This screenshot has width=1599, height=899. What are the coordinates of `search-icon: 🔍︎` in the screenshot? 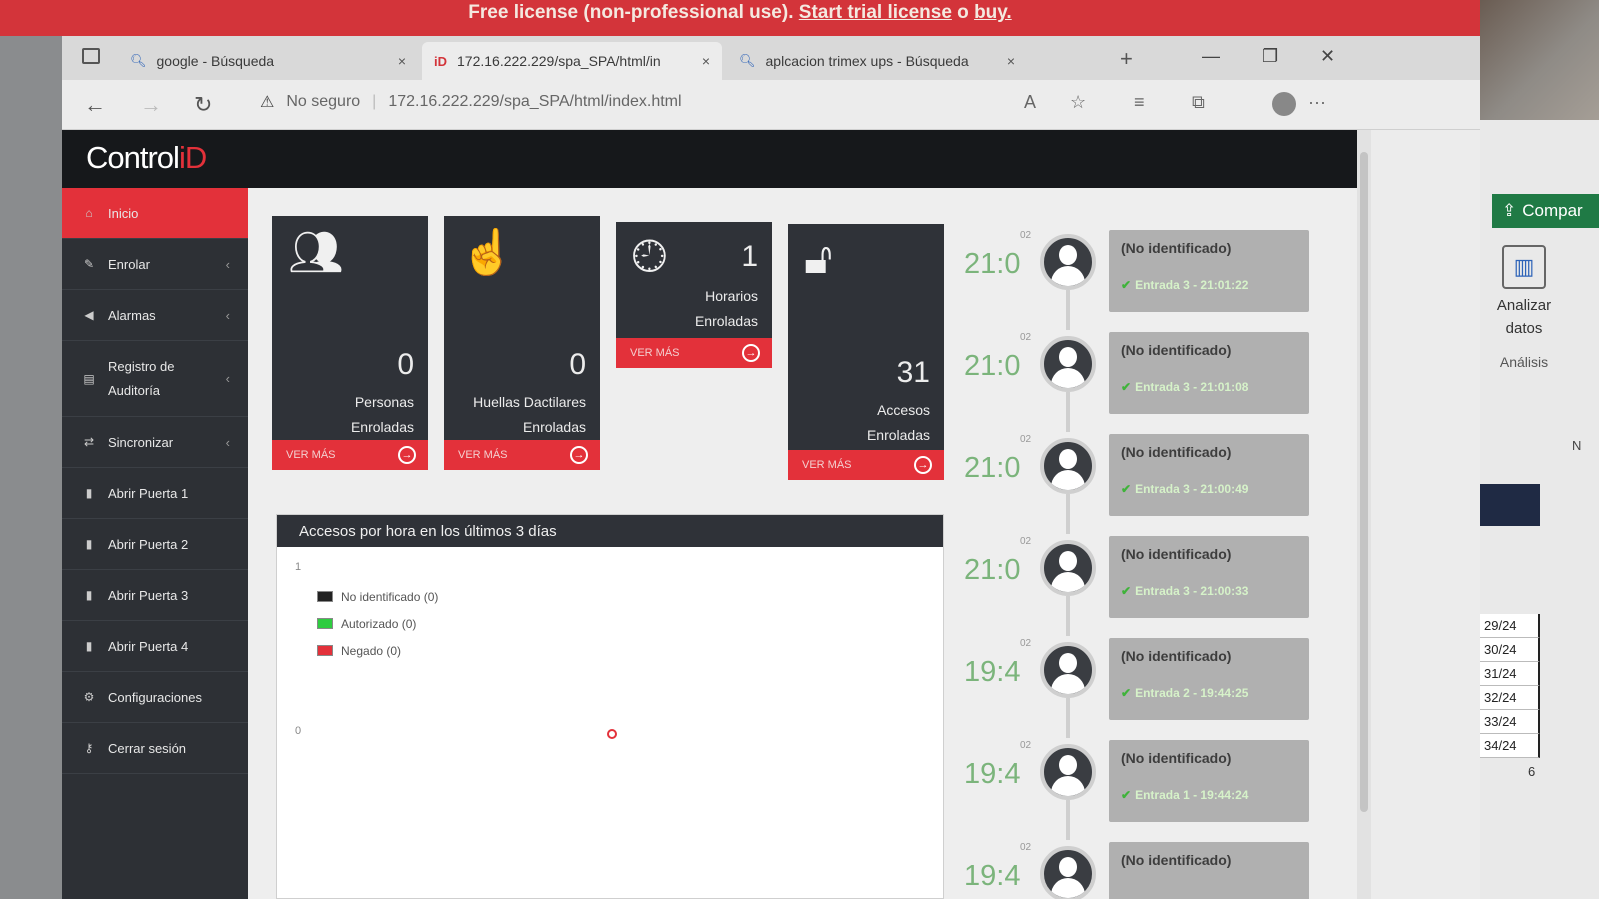 It's located at (138, 60).